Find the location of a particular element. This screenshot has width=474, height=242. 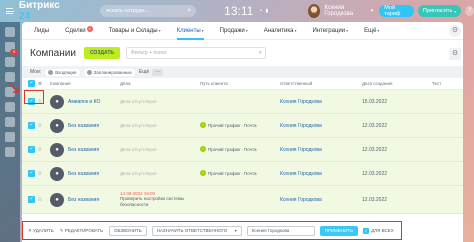

select-all-checkbox: ✓ is located at coordinates (31, 83).